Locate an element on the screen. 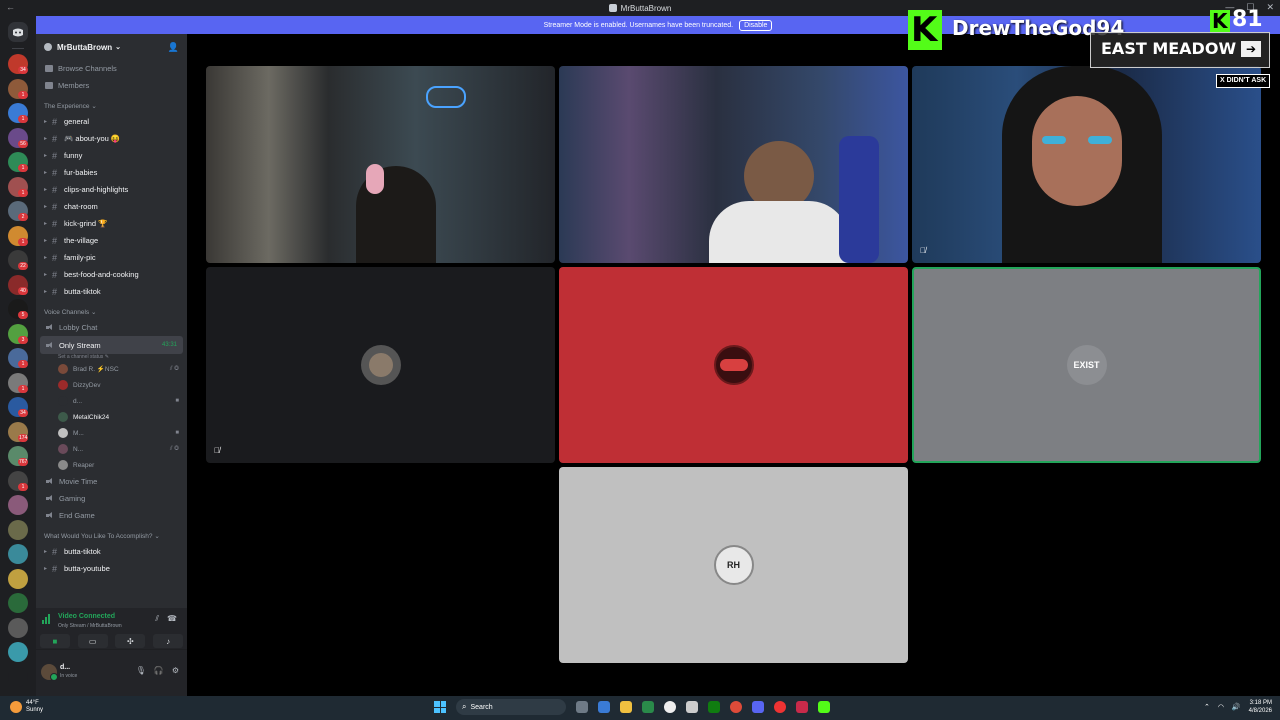 Image resolution: width=1280 pixels, height=720 pixels. text-channel-5: ▸ # clips-and-highlights is located at coordinates (111, 189).